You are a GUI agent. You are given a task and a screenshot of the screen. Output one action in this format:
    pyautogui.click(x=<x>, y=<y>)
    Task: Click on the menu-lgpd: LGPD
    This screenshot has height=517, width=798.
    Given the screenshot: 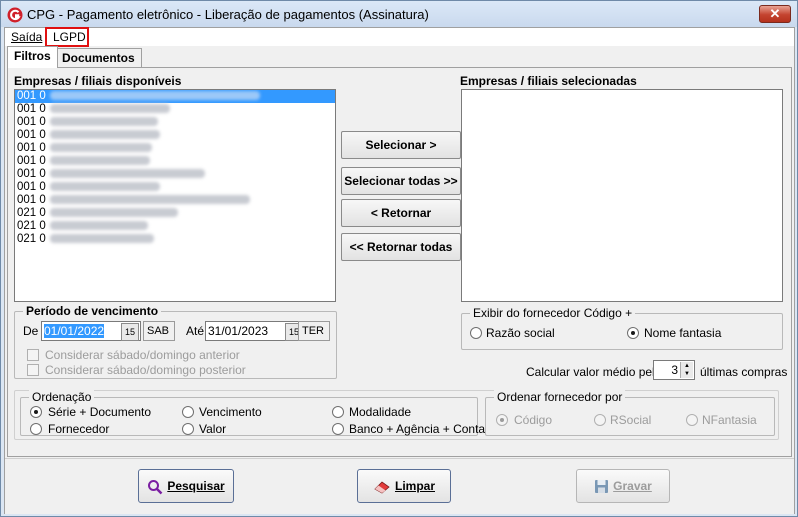 What is the action you would take?
    pyautogui.click(x=69, y=37)
    